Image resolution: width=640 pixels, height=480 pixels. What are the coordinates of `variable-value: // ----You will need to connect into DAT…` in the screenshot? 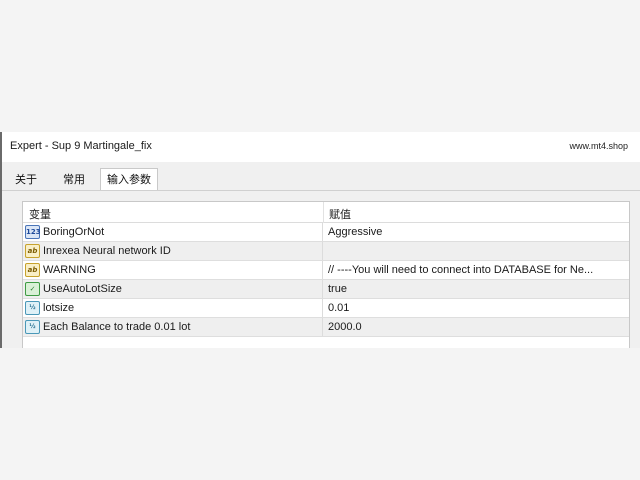 It's located at (477, 270).